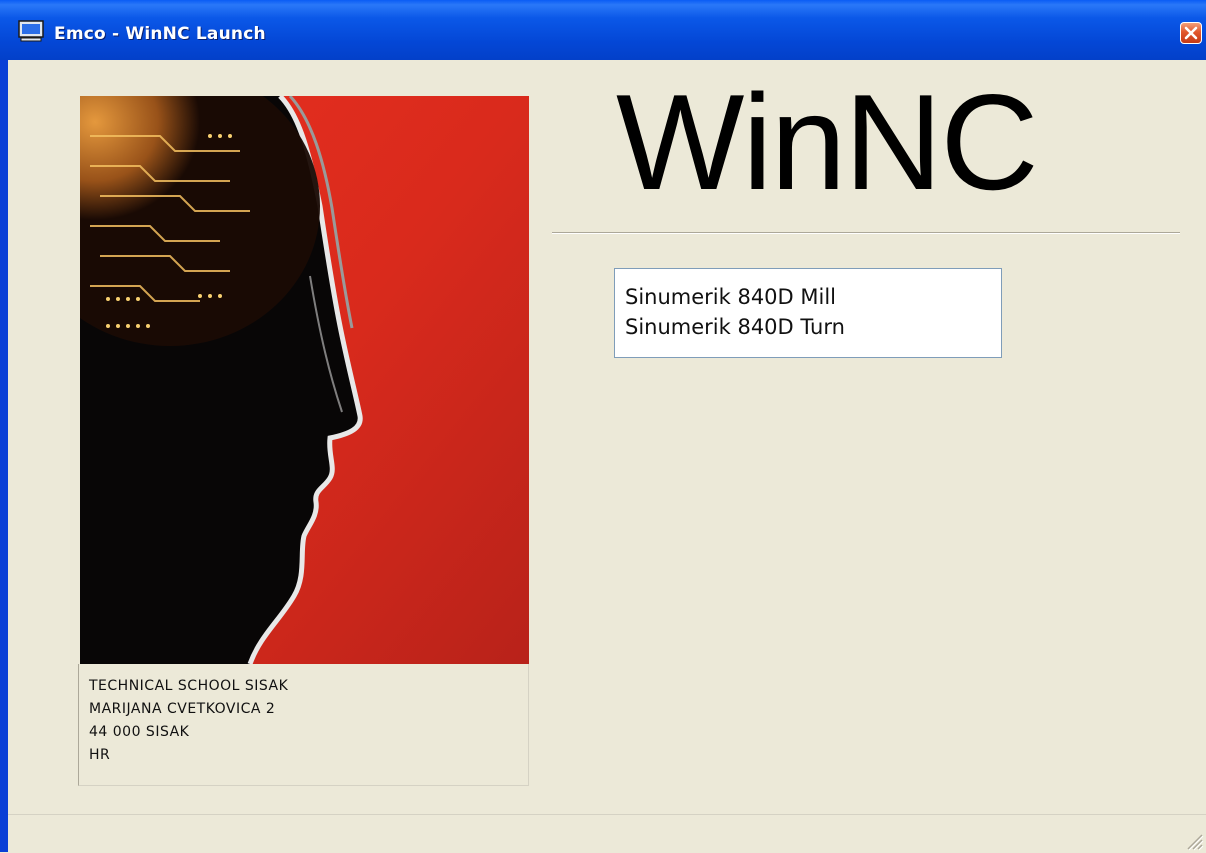 Image resolution: width=1206 pixels, height=853 pixels. What do you see at coordinates (160, 34) in the screenshot?
I see `window-title: Emco - WinNC Launch` at bounding box center [160, 34].